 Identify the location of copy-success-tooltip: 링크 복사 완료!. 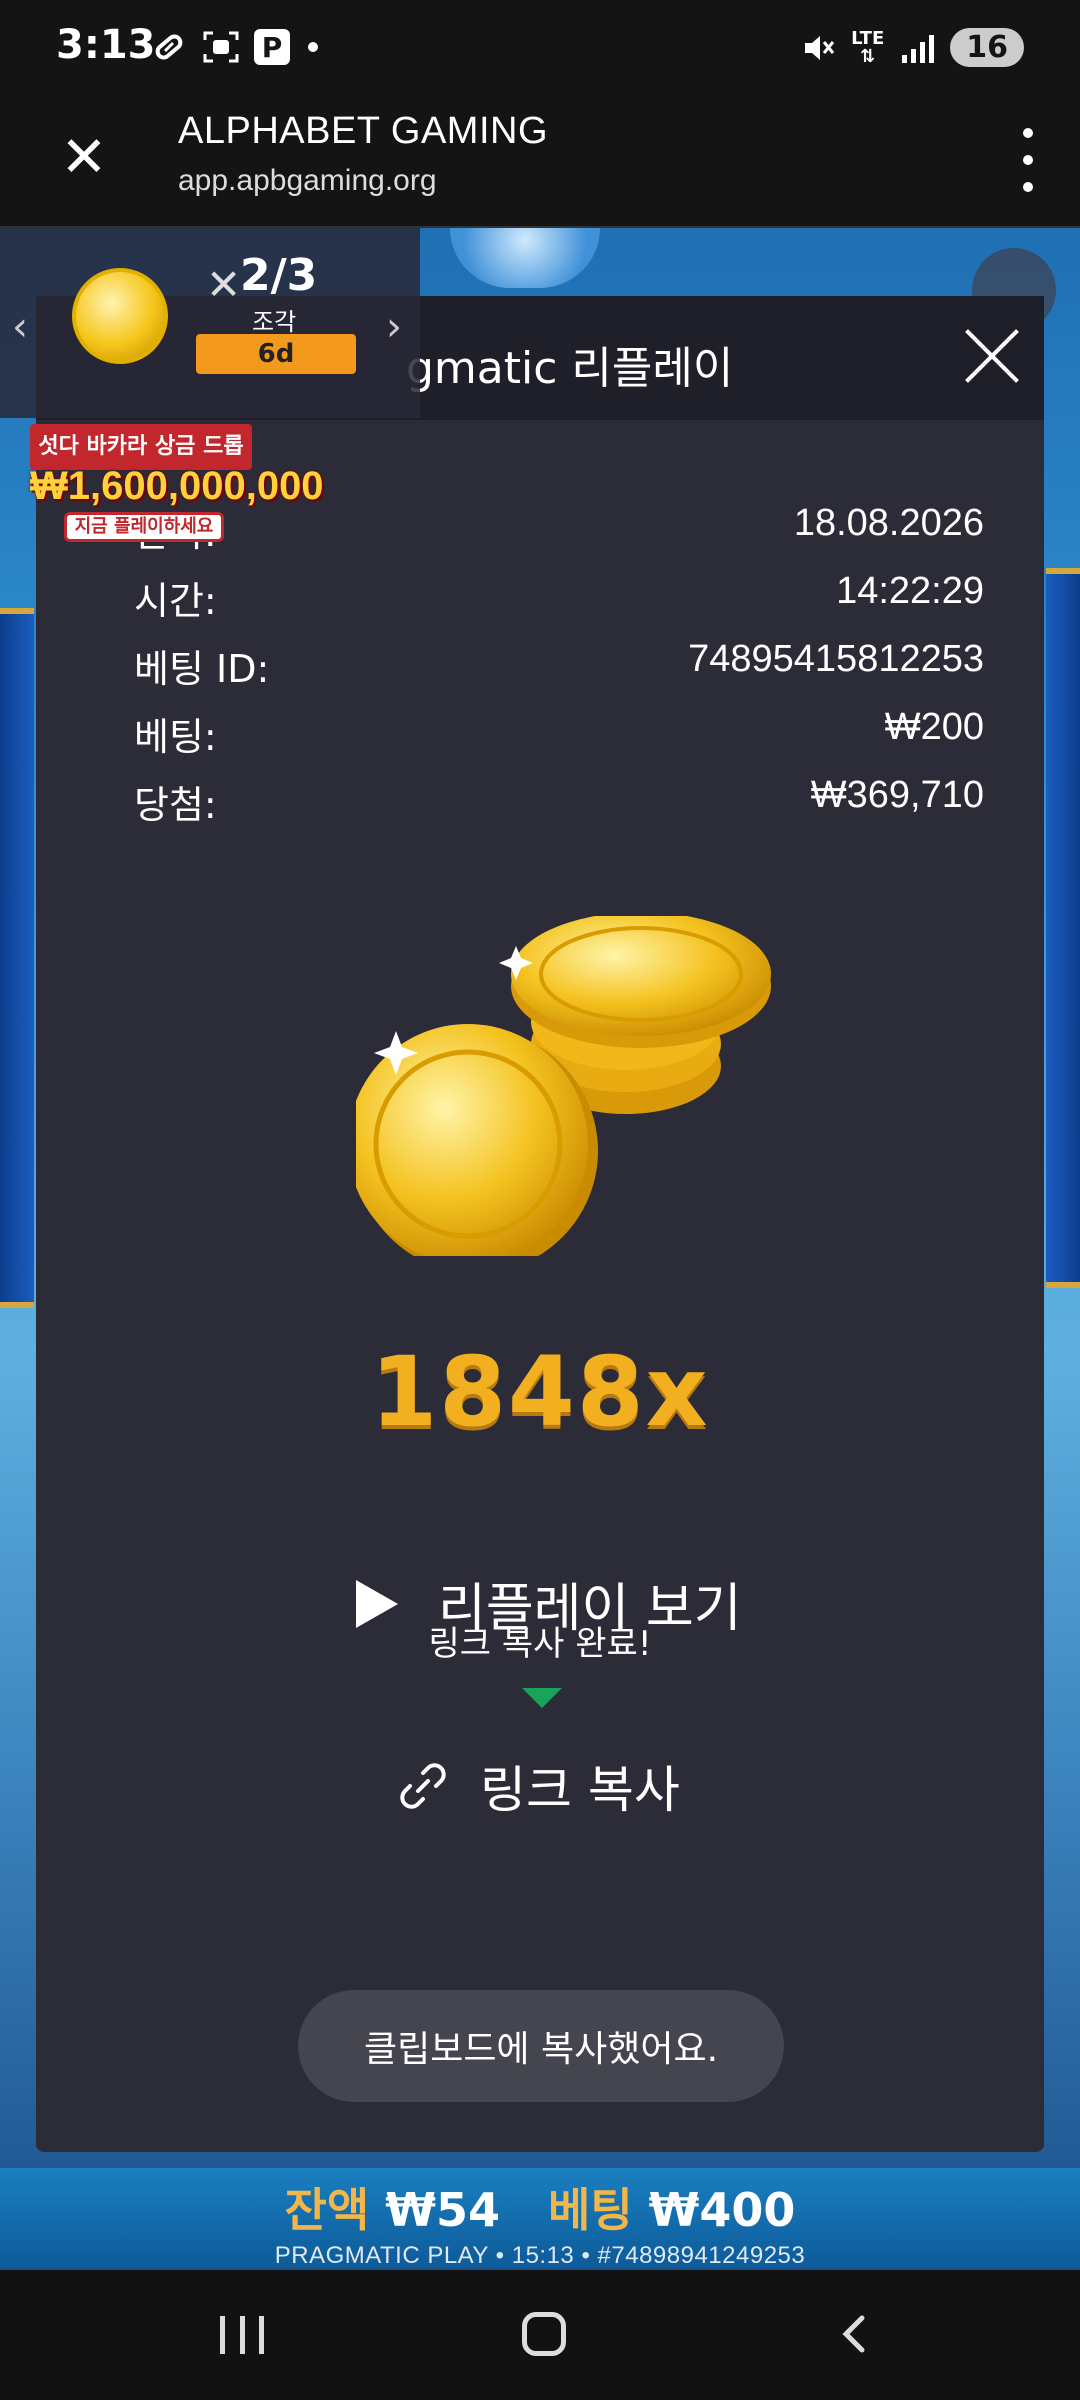
(540, 1644).